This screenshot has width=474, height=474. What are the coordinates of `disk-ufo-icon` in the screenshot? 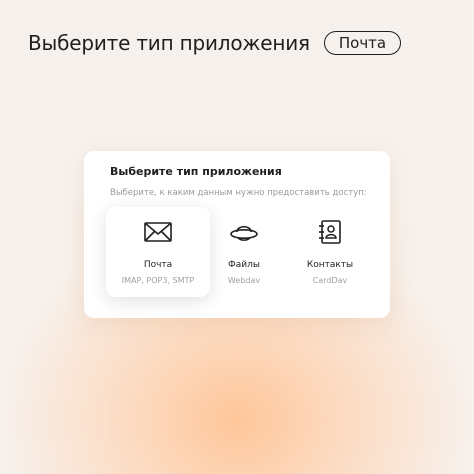 It's located at (244, 233).